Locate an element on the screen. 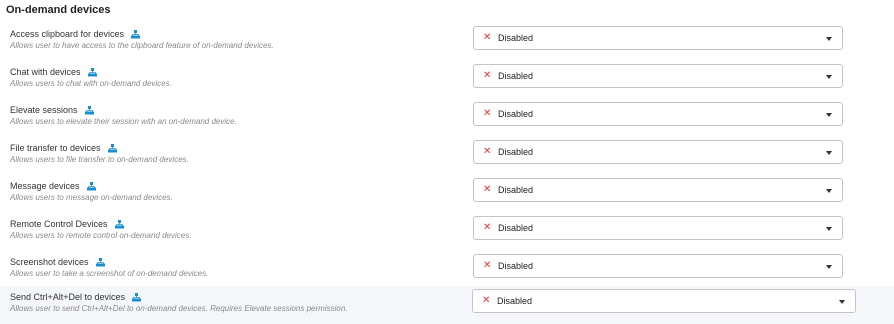 The height and width of the screenshot is (324, 894). permission-title: Send Ctrl+Alt+Del to devices is located at coordinates (76, 297).